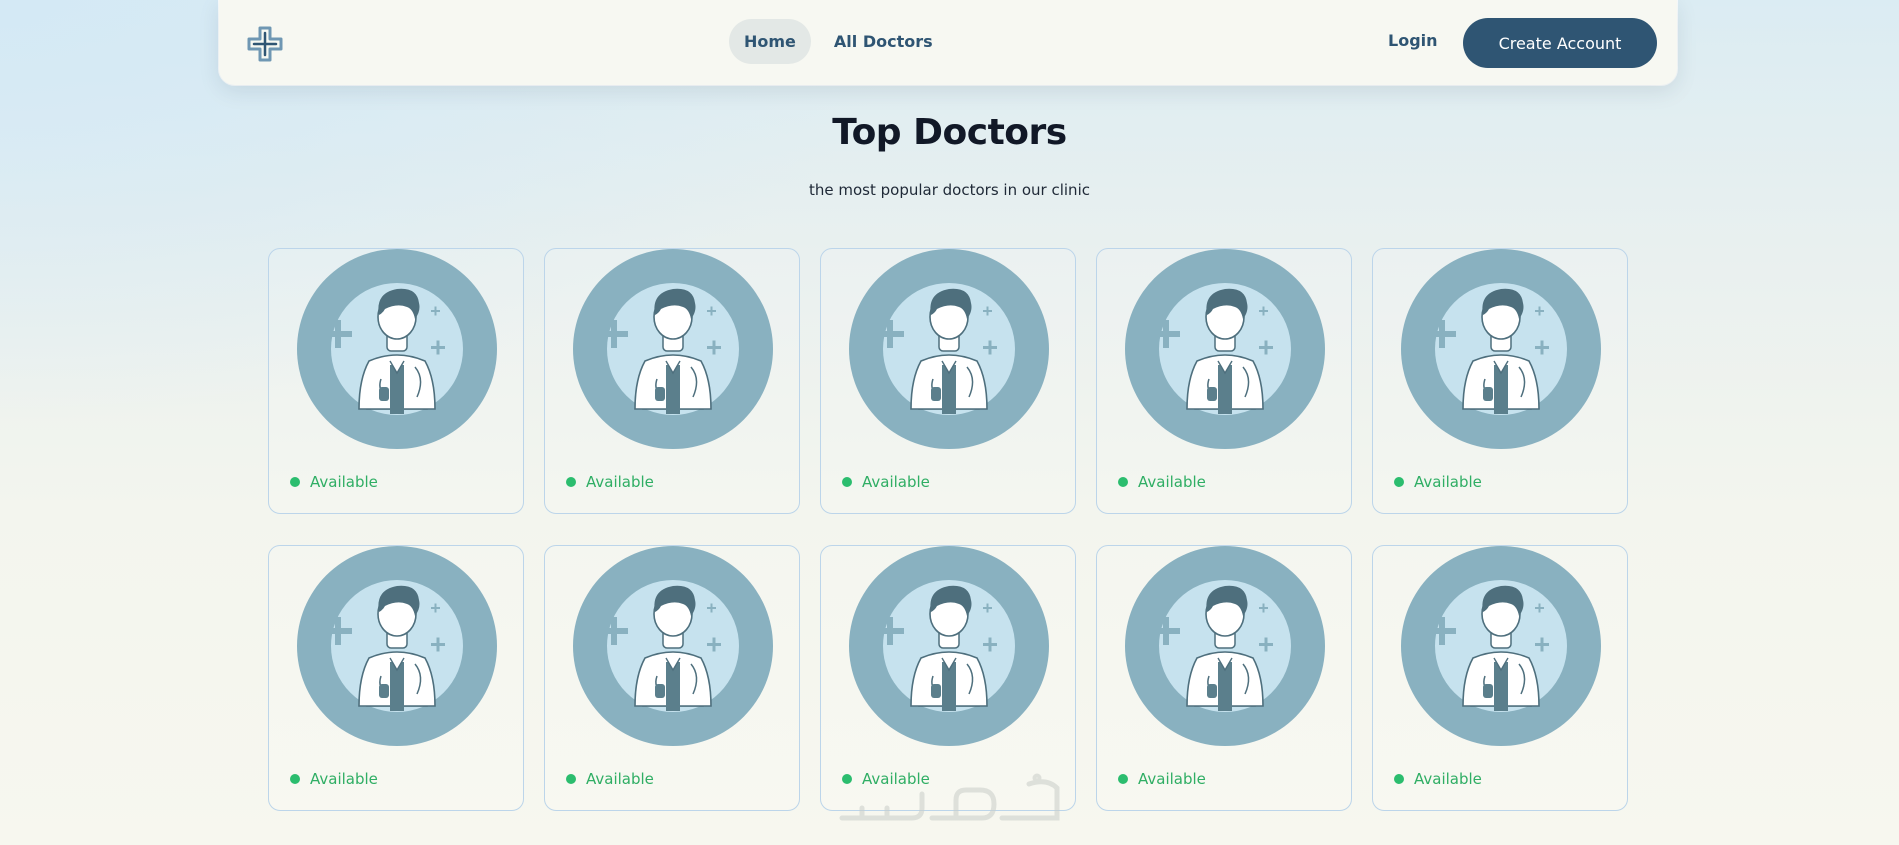  I want to click on create-account-button: Create Account, so click(1560, 43).